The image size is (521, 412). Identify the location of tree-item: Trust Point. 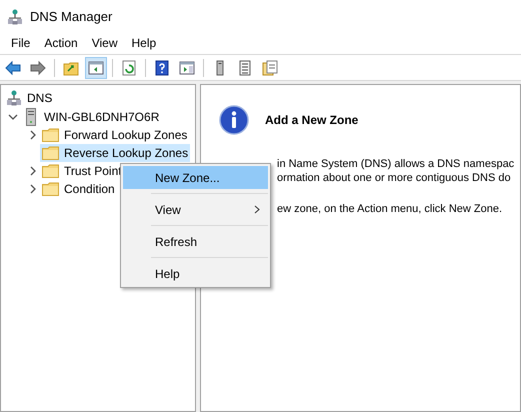
(82, 171).